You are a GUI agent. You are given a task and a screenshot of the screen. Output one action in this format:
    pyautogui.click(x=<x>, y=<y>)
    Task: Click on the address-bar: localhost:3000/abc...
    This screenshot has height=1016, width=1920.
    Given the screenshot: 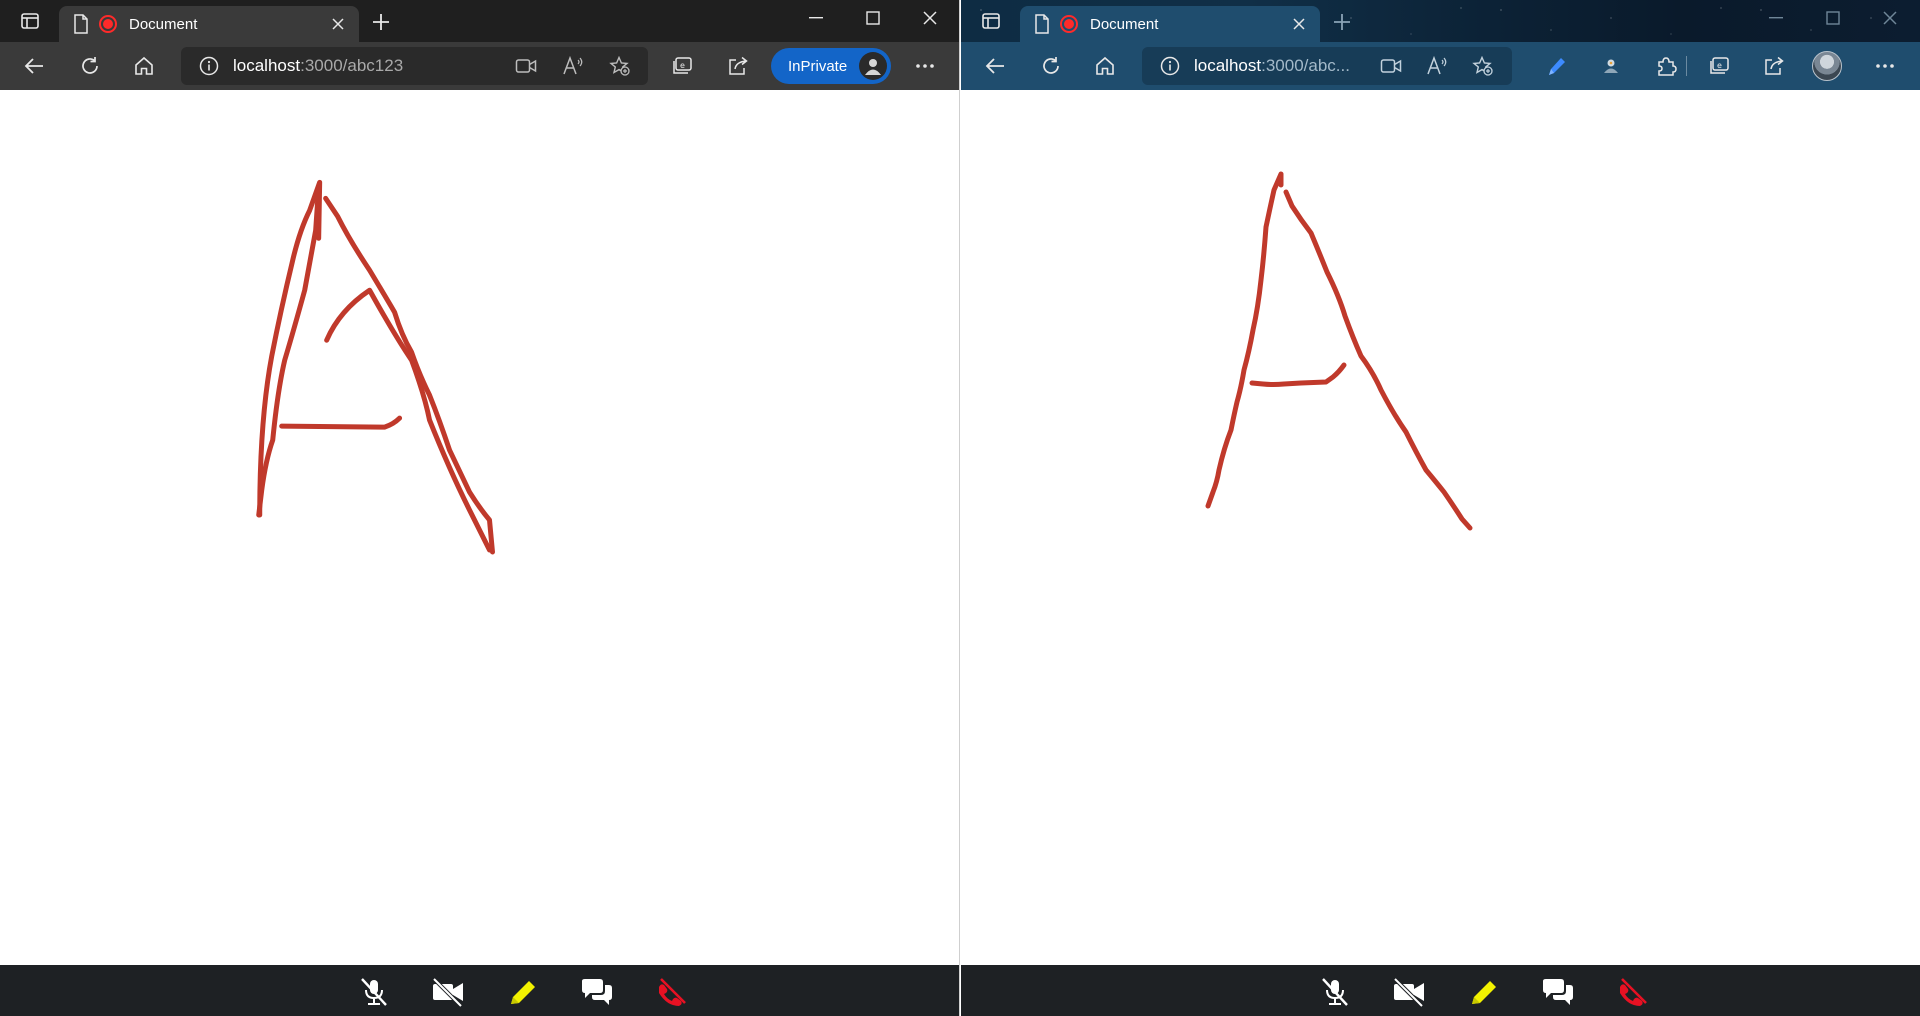 What is the action you would take?
    pyautogui.click(x=1327, y=66)
    